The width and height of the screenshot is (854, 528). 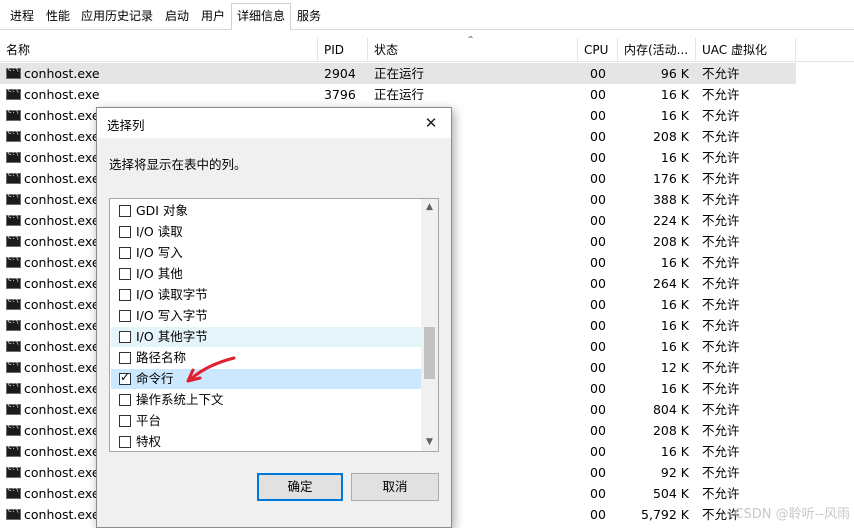 I want to click on tab-services: 服务, so click(x=309, y=16).